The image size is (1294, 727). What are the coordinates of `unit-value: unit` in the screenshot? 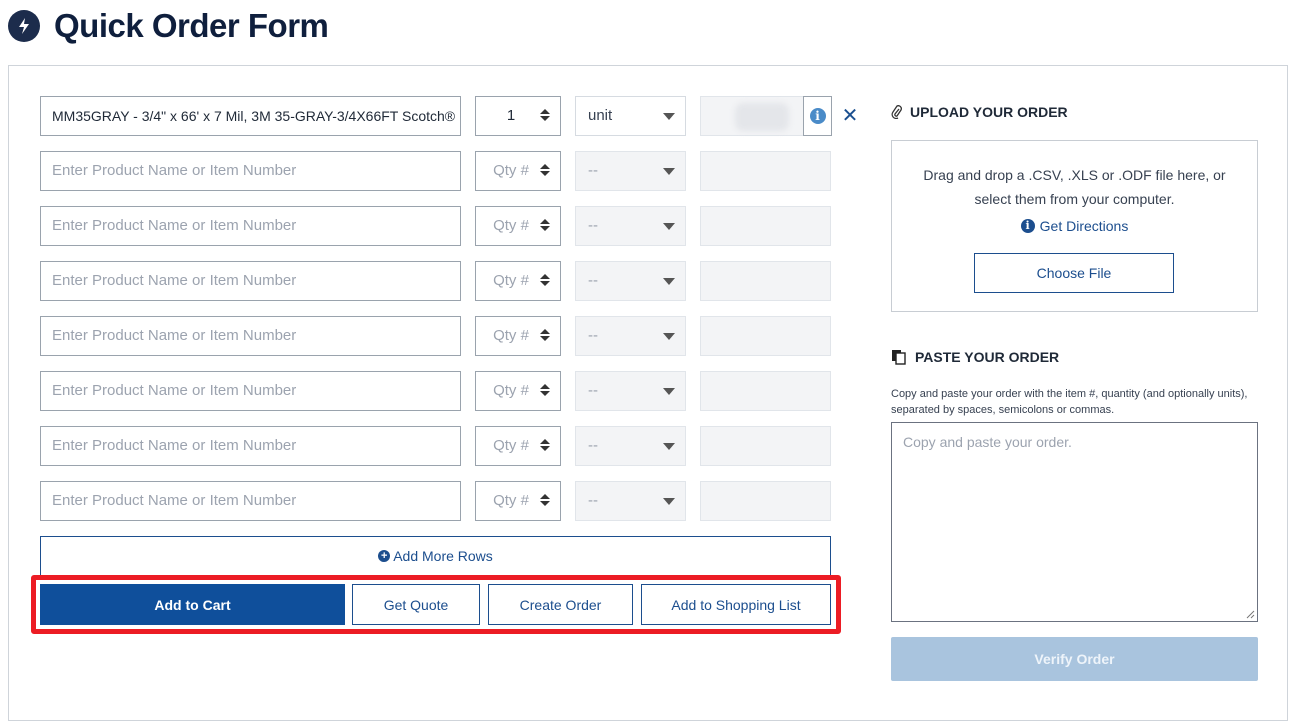 It's located at (600, 115).